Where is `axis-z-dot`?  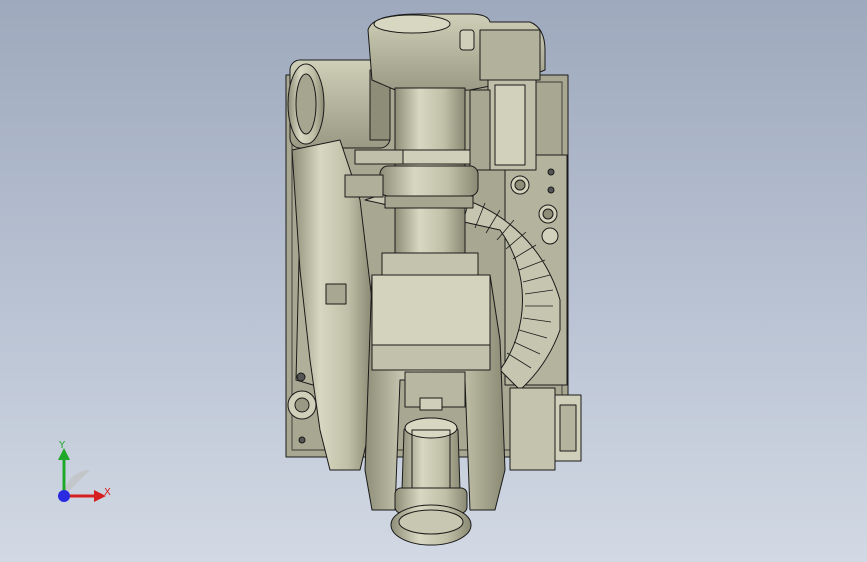
axis-z-dot is located at coordinates (64, 496).